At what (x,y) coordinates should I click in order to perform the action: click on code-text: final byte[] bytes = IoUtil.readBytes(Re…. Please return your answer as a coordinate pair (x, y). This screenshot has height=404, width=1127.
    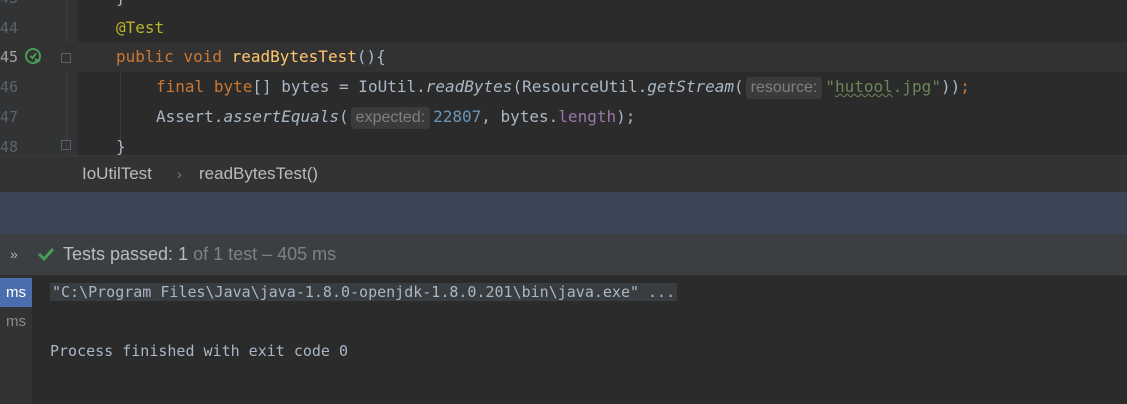
    Looking at the image, I should click on (563, 87).